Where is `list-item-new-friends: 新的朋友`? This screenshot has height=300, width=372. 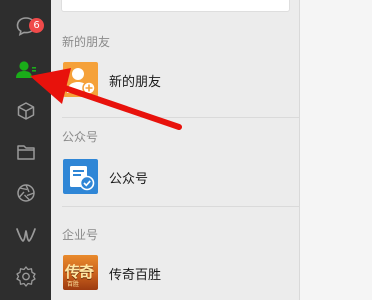
list-item-new-friends: 新的朋友 is located at coordinates (175, 87).